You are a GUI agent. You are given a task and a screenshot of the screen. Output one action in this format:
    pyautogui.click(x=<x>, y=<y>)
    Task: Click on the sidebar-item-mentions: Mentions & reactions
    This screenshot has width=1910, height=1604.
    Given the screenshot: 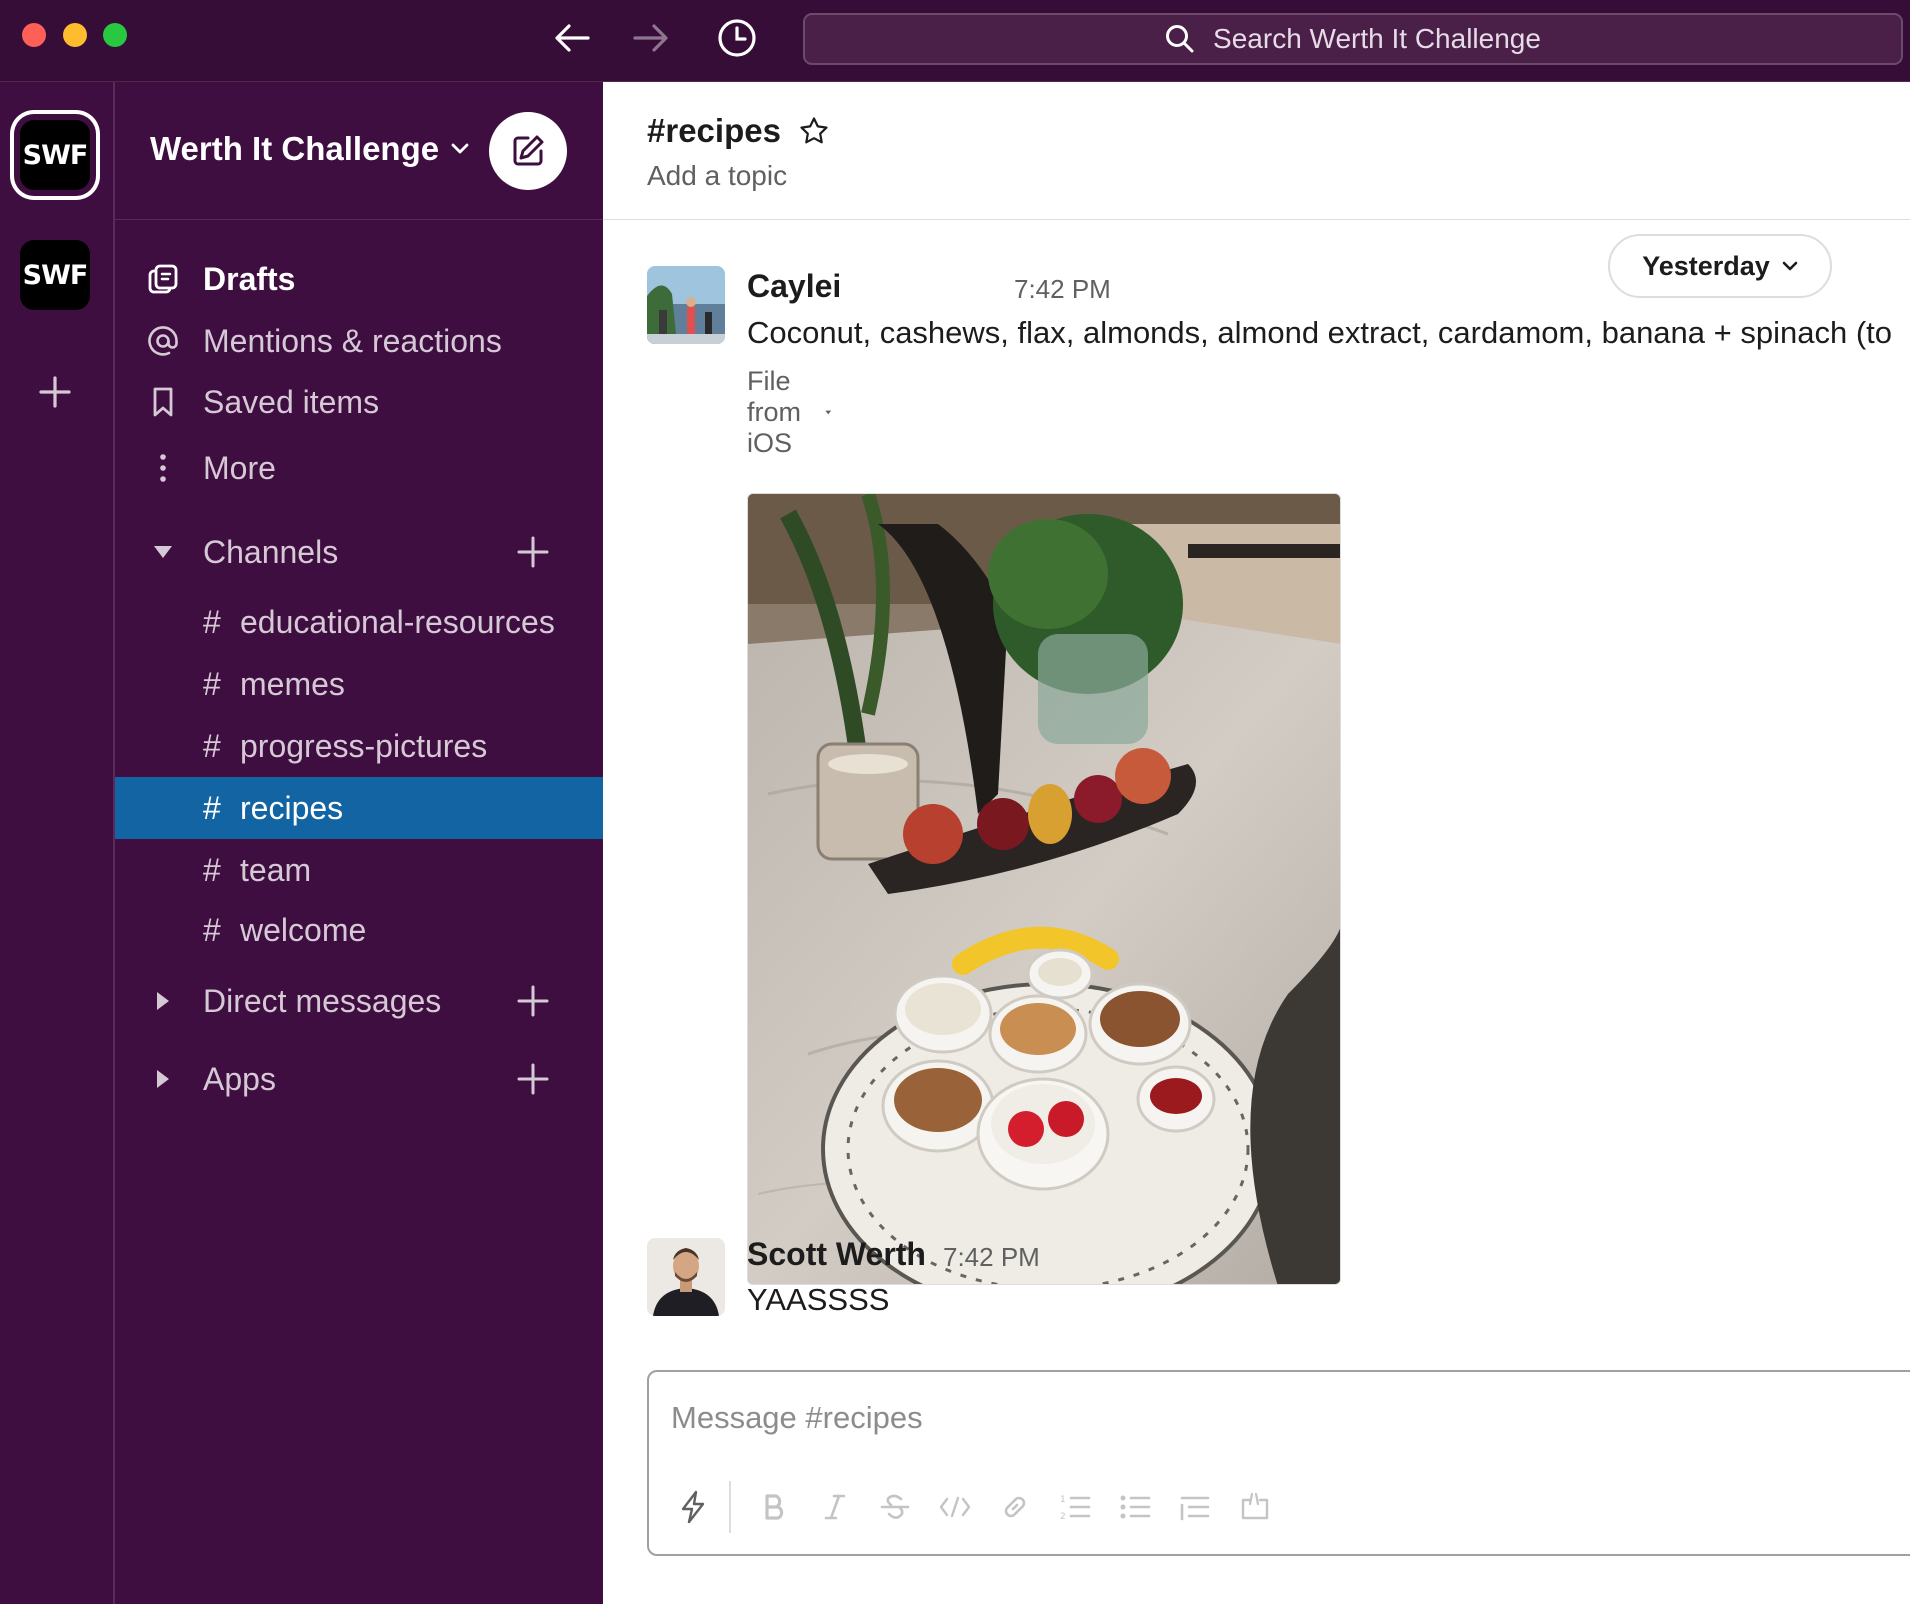 What is the action you would take?
    pyautogui.click(x=359, y=341)
    